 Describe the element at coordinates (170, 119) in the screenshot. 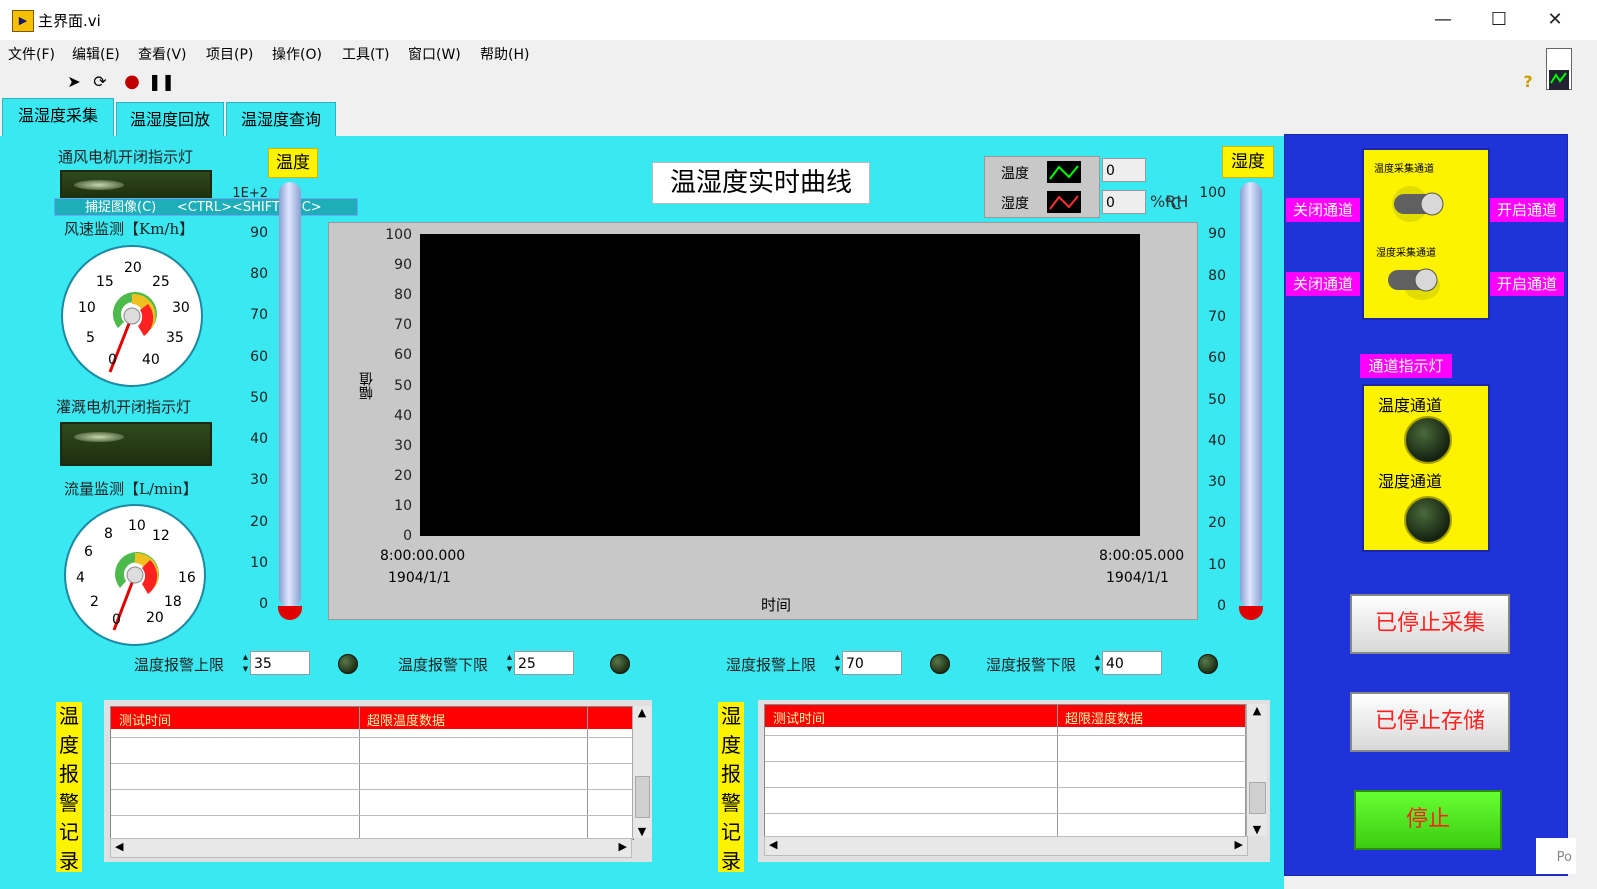

I see `tab-playback: 温湿度回放` at that location.